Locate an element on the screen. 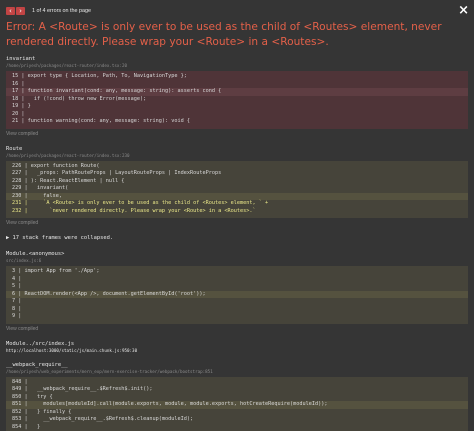 This screenshot has width=474, height=431. code-line-highlighted: 230 | false, is located at coordinates (237, 196).